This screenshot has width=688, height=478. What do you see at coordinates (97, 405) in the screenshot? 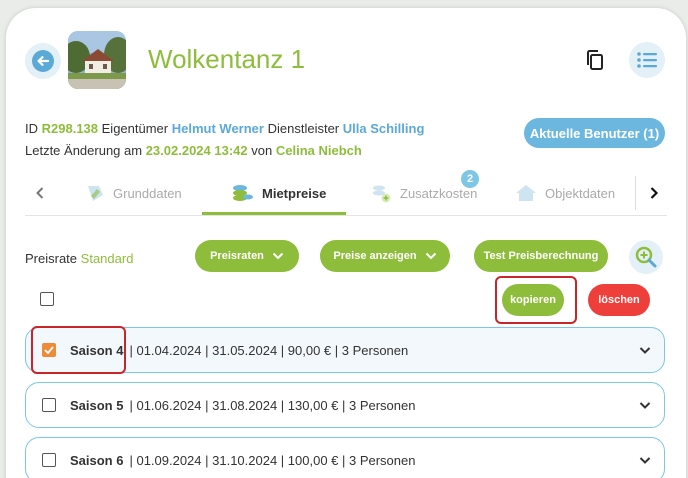
I see `season-name: Saison 5` at bounding box center [97, 405].